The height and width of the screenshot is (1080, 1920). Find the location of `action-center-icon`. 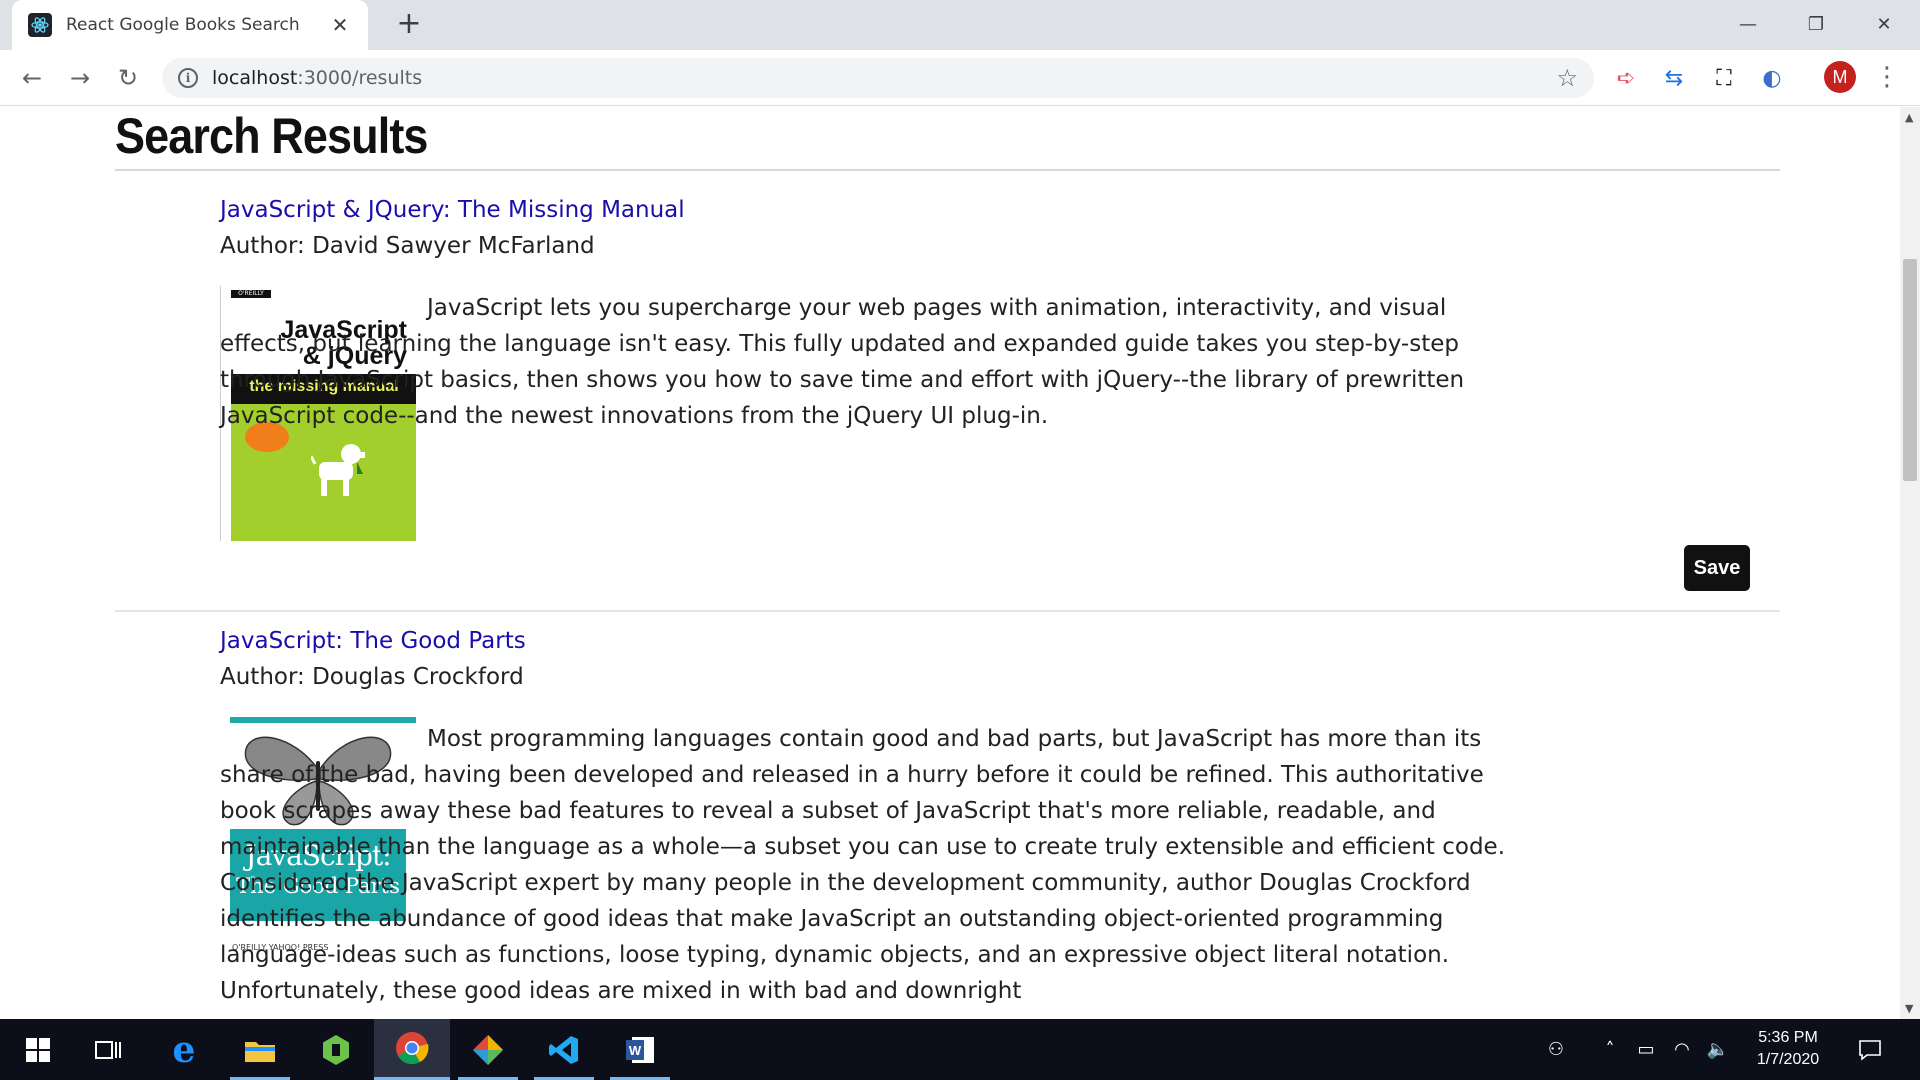

action-center-icon is located at coordinates (1870, 1049).